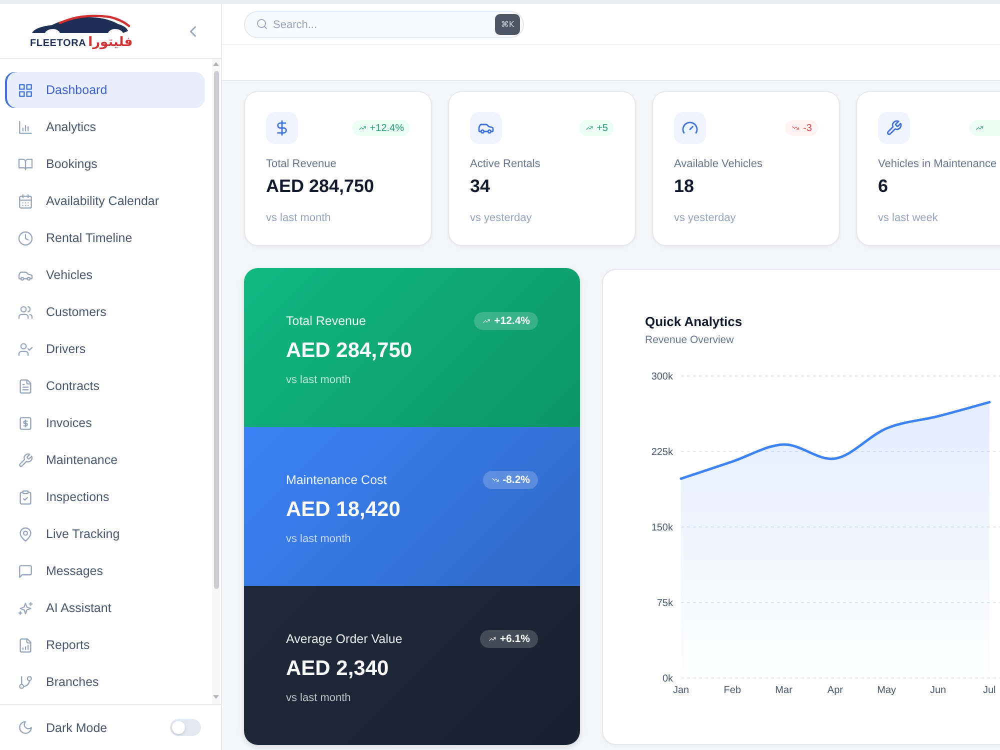 The image size is (1000, 750). I want to click on change-value: +5, so click(602, 128).